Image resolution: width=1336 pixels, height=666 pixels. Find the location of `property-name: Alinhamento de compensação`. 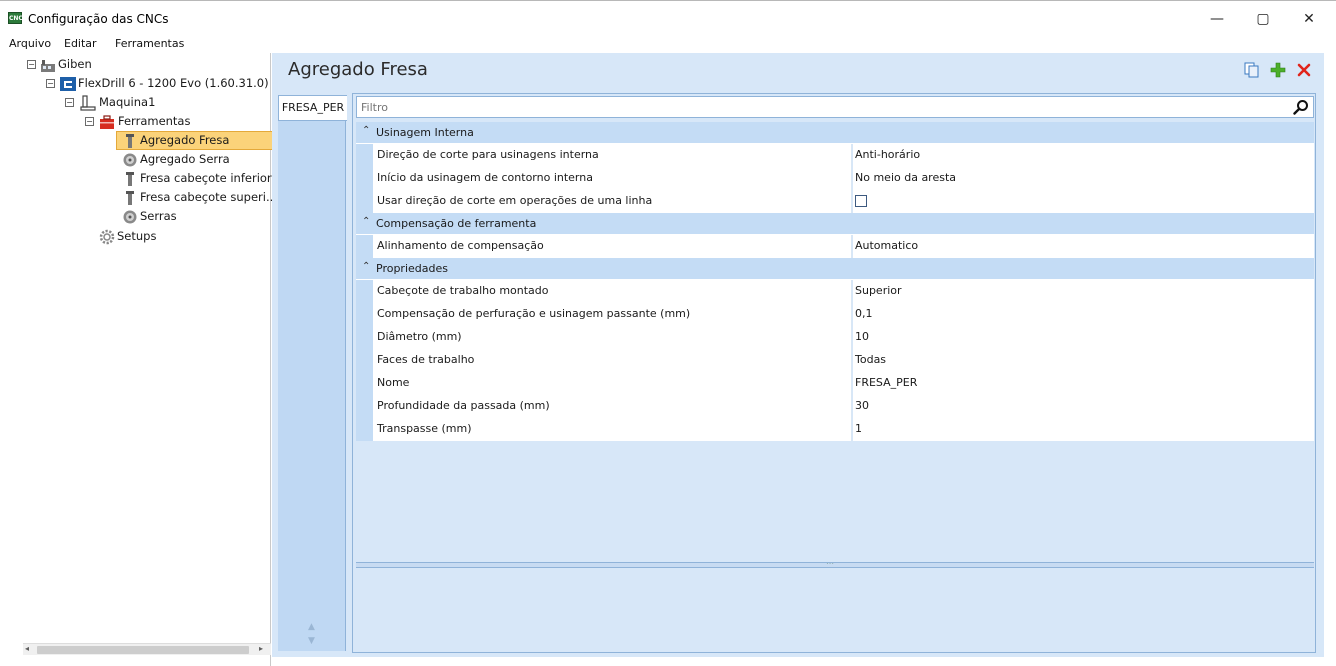

property-name: Alinhamento de compensação is located at coordinates (612, 246).